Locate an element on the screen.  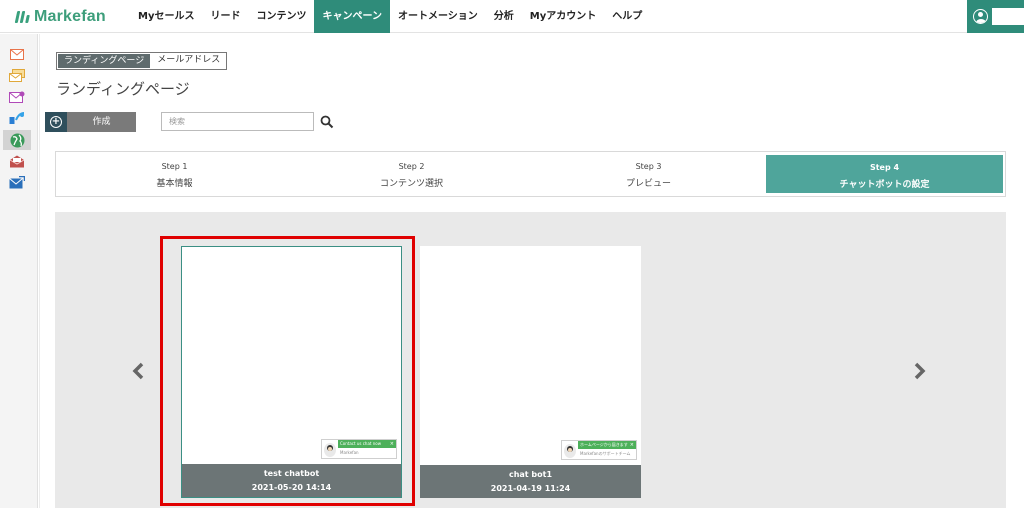
card-date: 2021-04-19 11:24 is located at coordinates (530, 488).